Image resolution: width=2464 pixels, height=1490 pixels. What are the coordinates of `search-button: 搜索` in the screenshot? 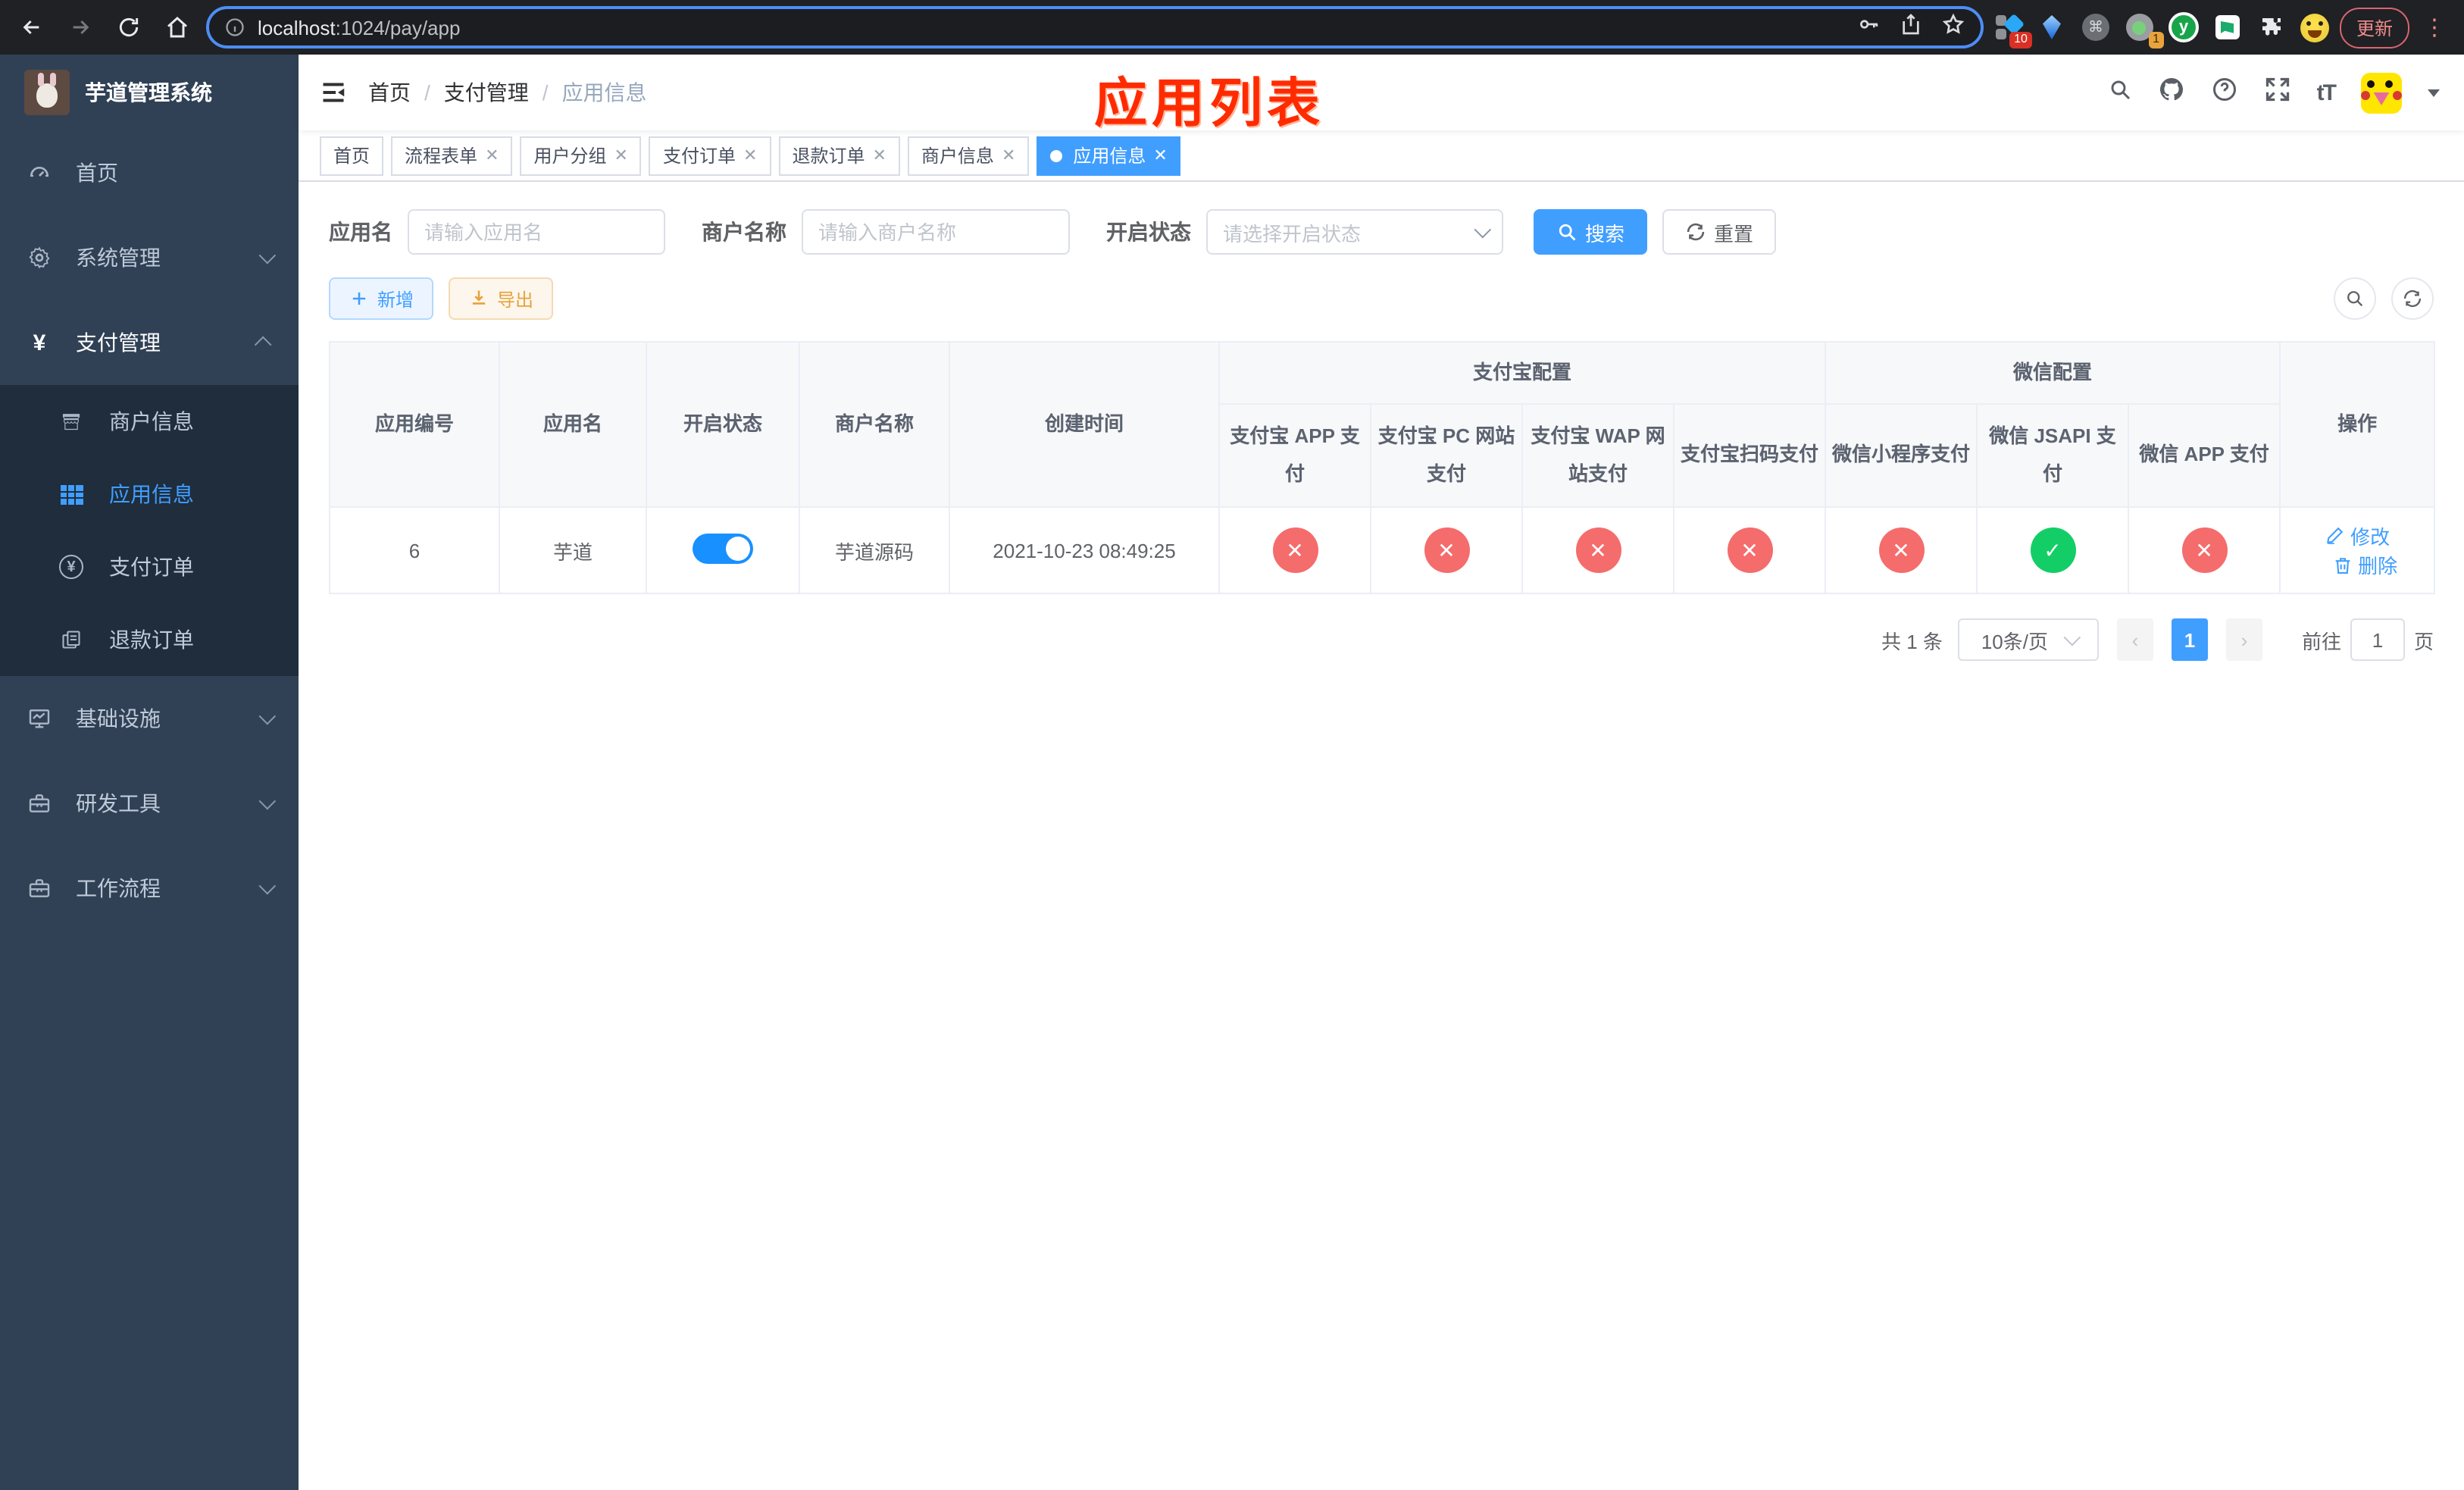 It's located at (1591, 232).